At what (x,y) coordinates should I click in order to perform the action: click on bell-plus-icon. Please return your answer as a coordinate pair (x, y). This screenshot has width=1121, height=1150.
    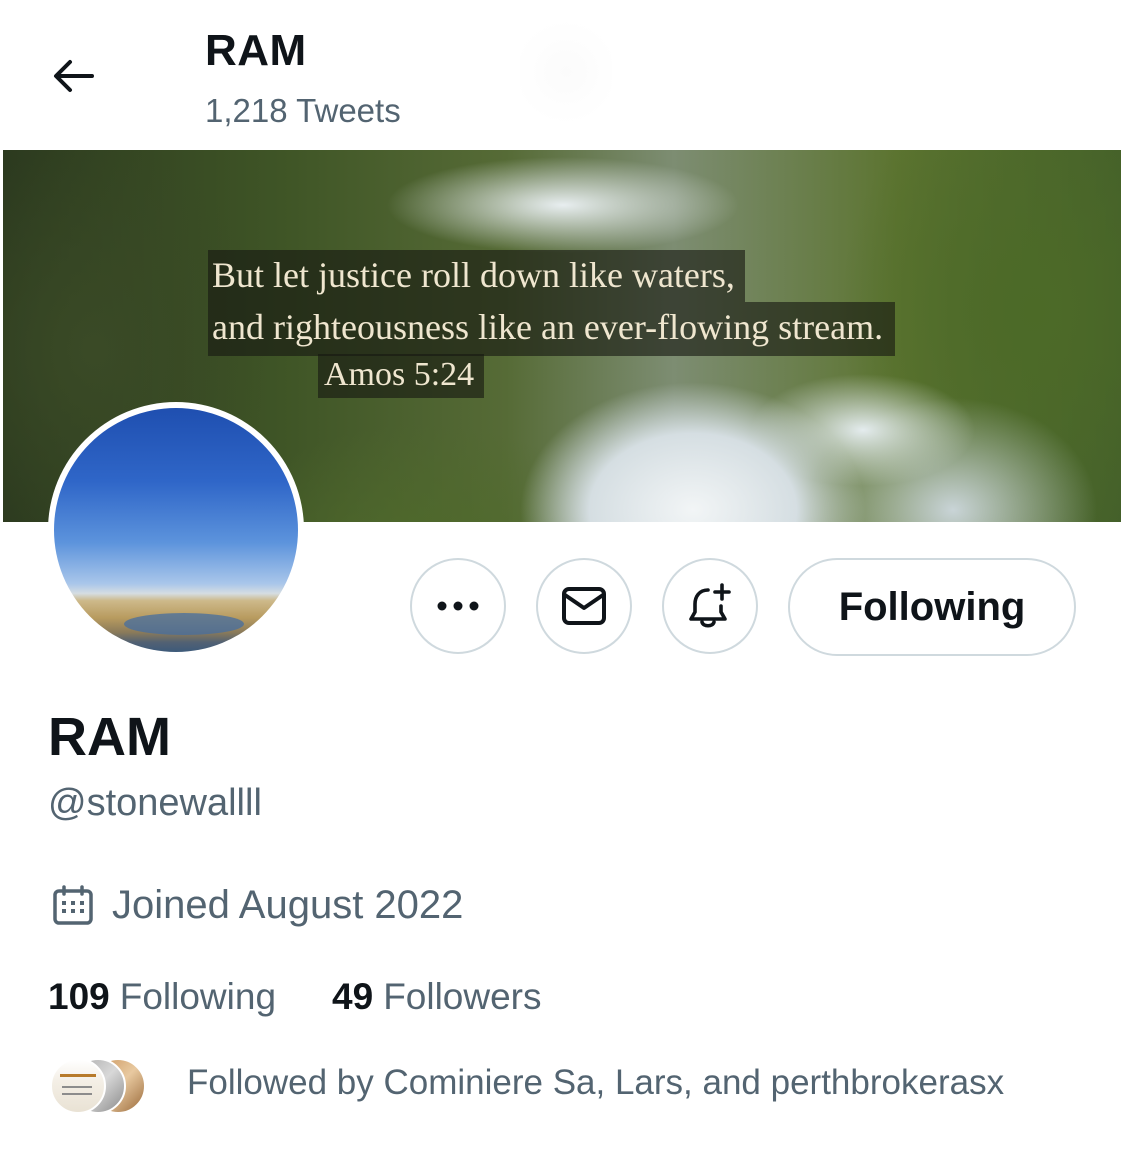
    Looking at the image, I should click on (710, 605).